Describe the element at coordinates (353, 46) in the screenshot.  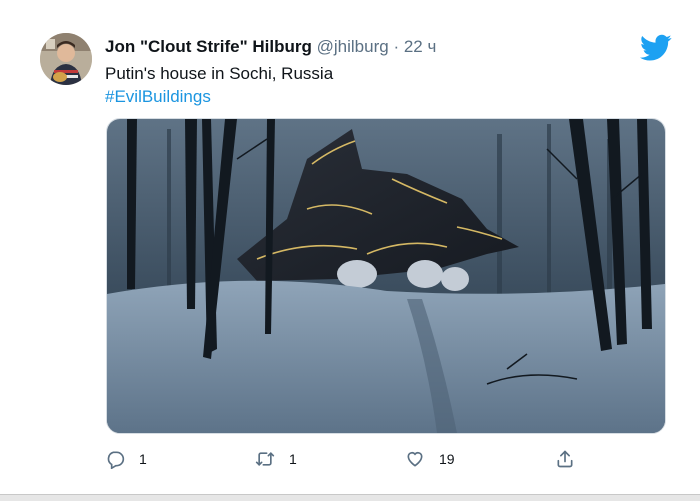
I see `author-handle: @jhilburg` at that location.